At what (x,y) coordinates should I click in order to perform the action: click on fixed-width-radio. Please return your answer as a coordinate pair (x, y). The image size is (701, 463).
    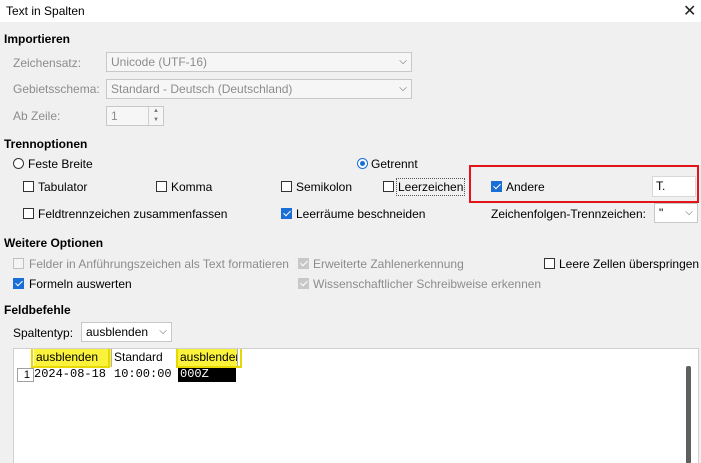
    Looking at the image, I should click on (18, 163).